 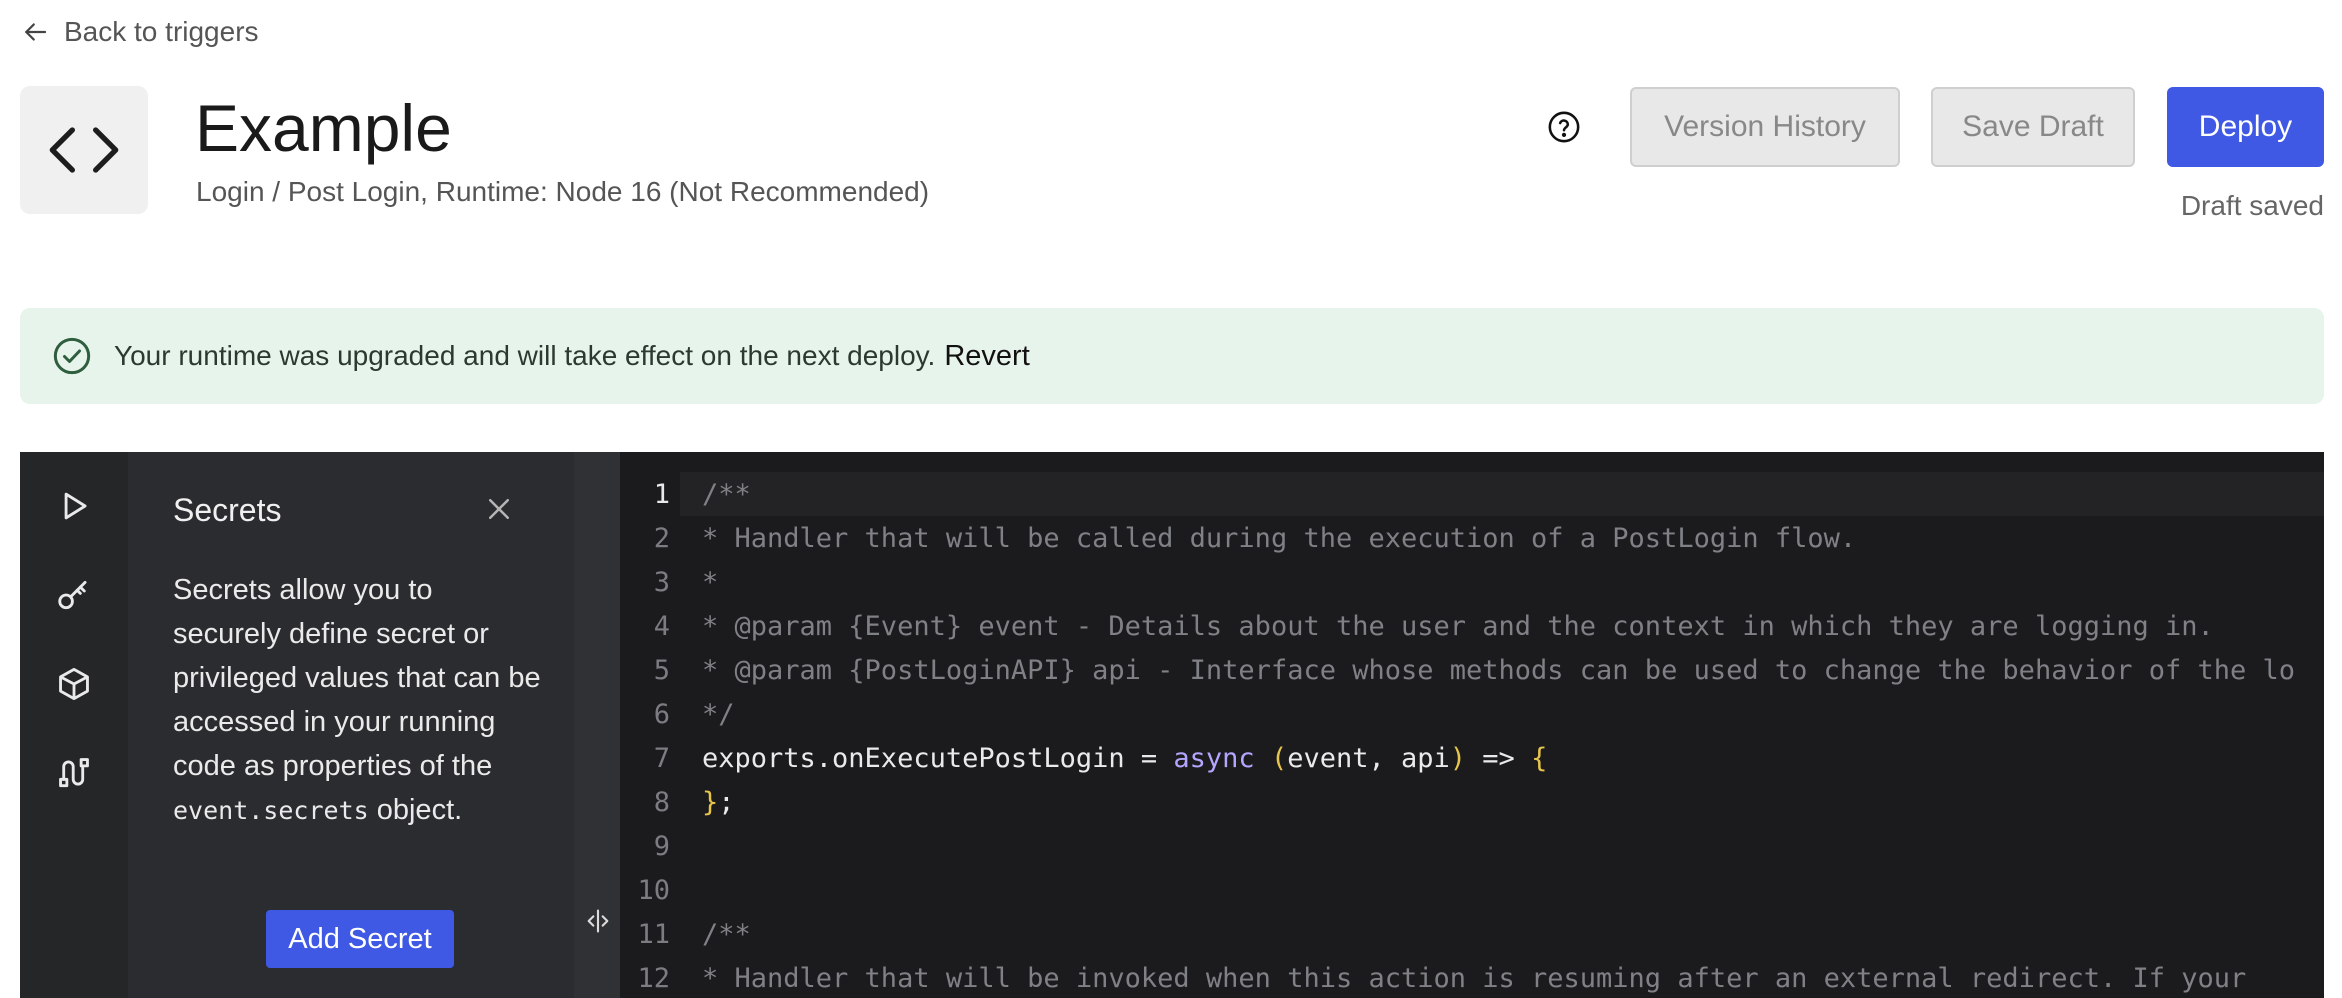 What do you see at coordinates (718, 714) in the screenshot?
I see `code-comment: */` at bounding box center [718, 714].